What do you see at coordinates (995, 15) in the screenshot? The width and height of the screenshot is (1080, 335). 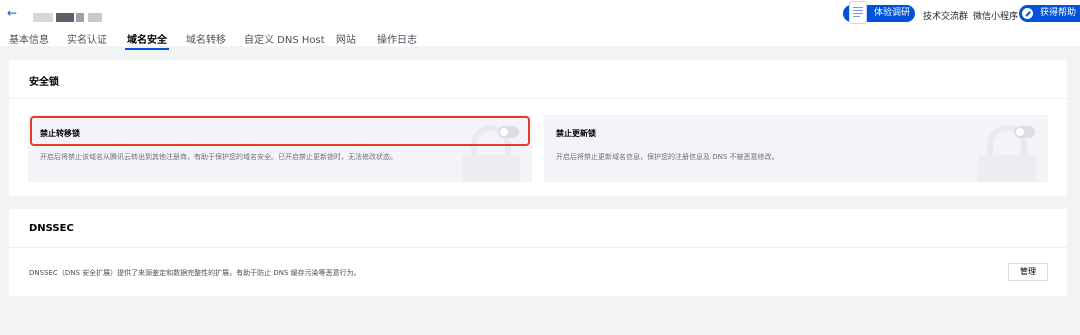 I see `mini-program-link: 微信小程序` at bounding box center [995, 15].